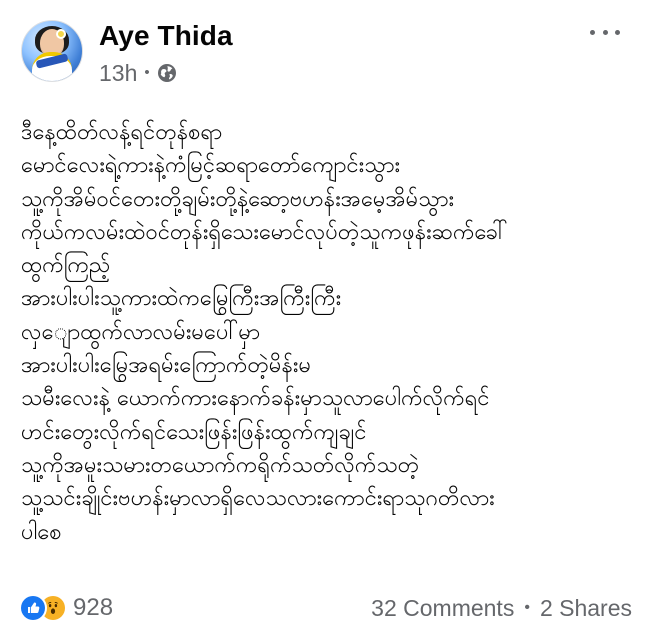 This screenshot has width=650, height=637. What do you see at coordinates (442, 608) in the screenshot?
I see `comments-count: 32 Comments` at bounding box center [442, 608].